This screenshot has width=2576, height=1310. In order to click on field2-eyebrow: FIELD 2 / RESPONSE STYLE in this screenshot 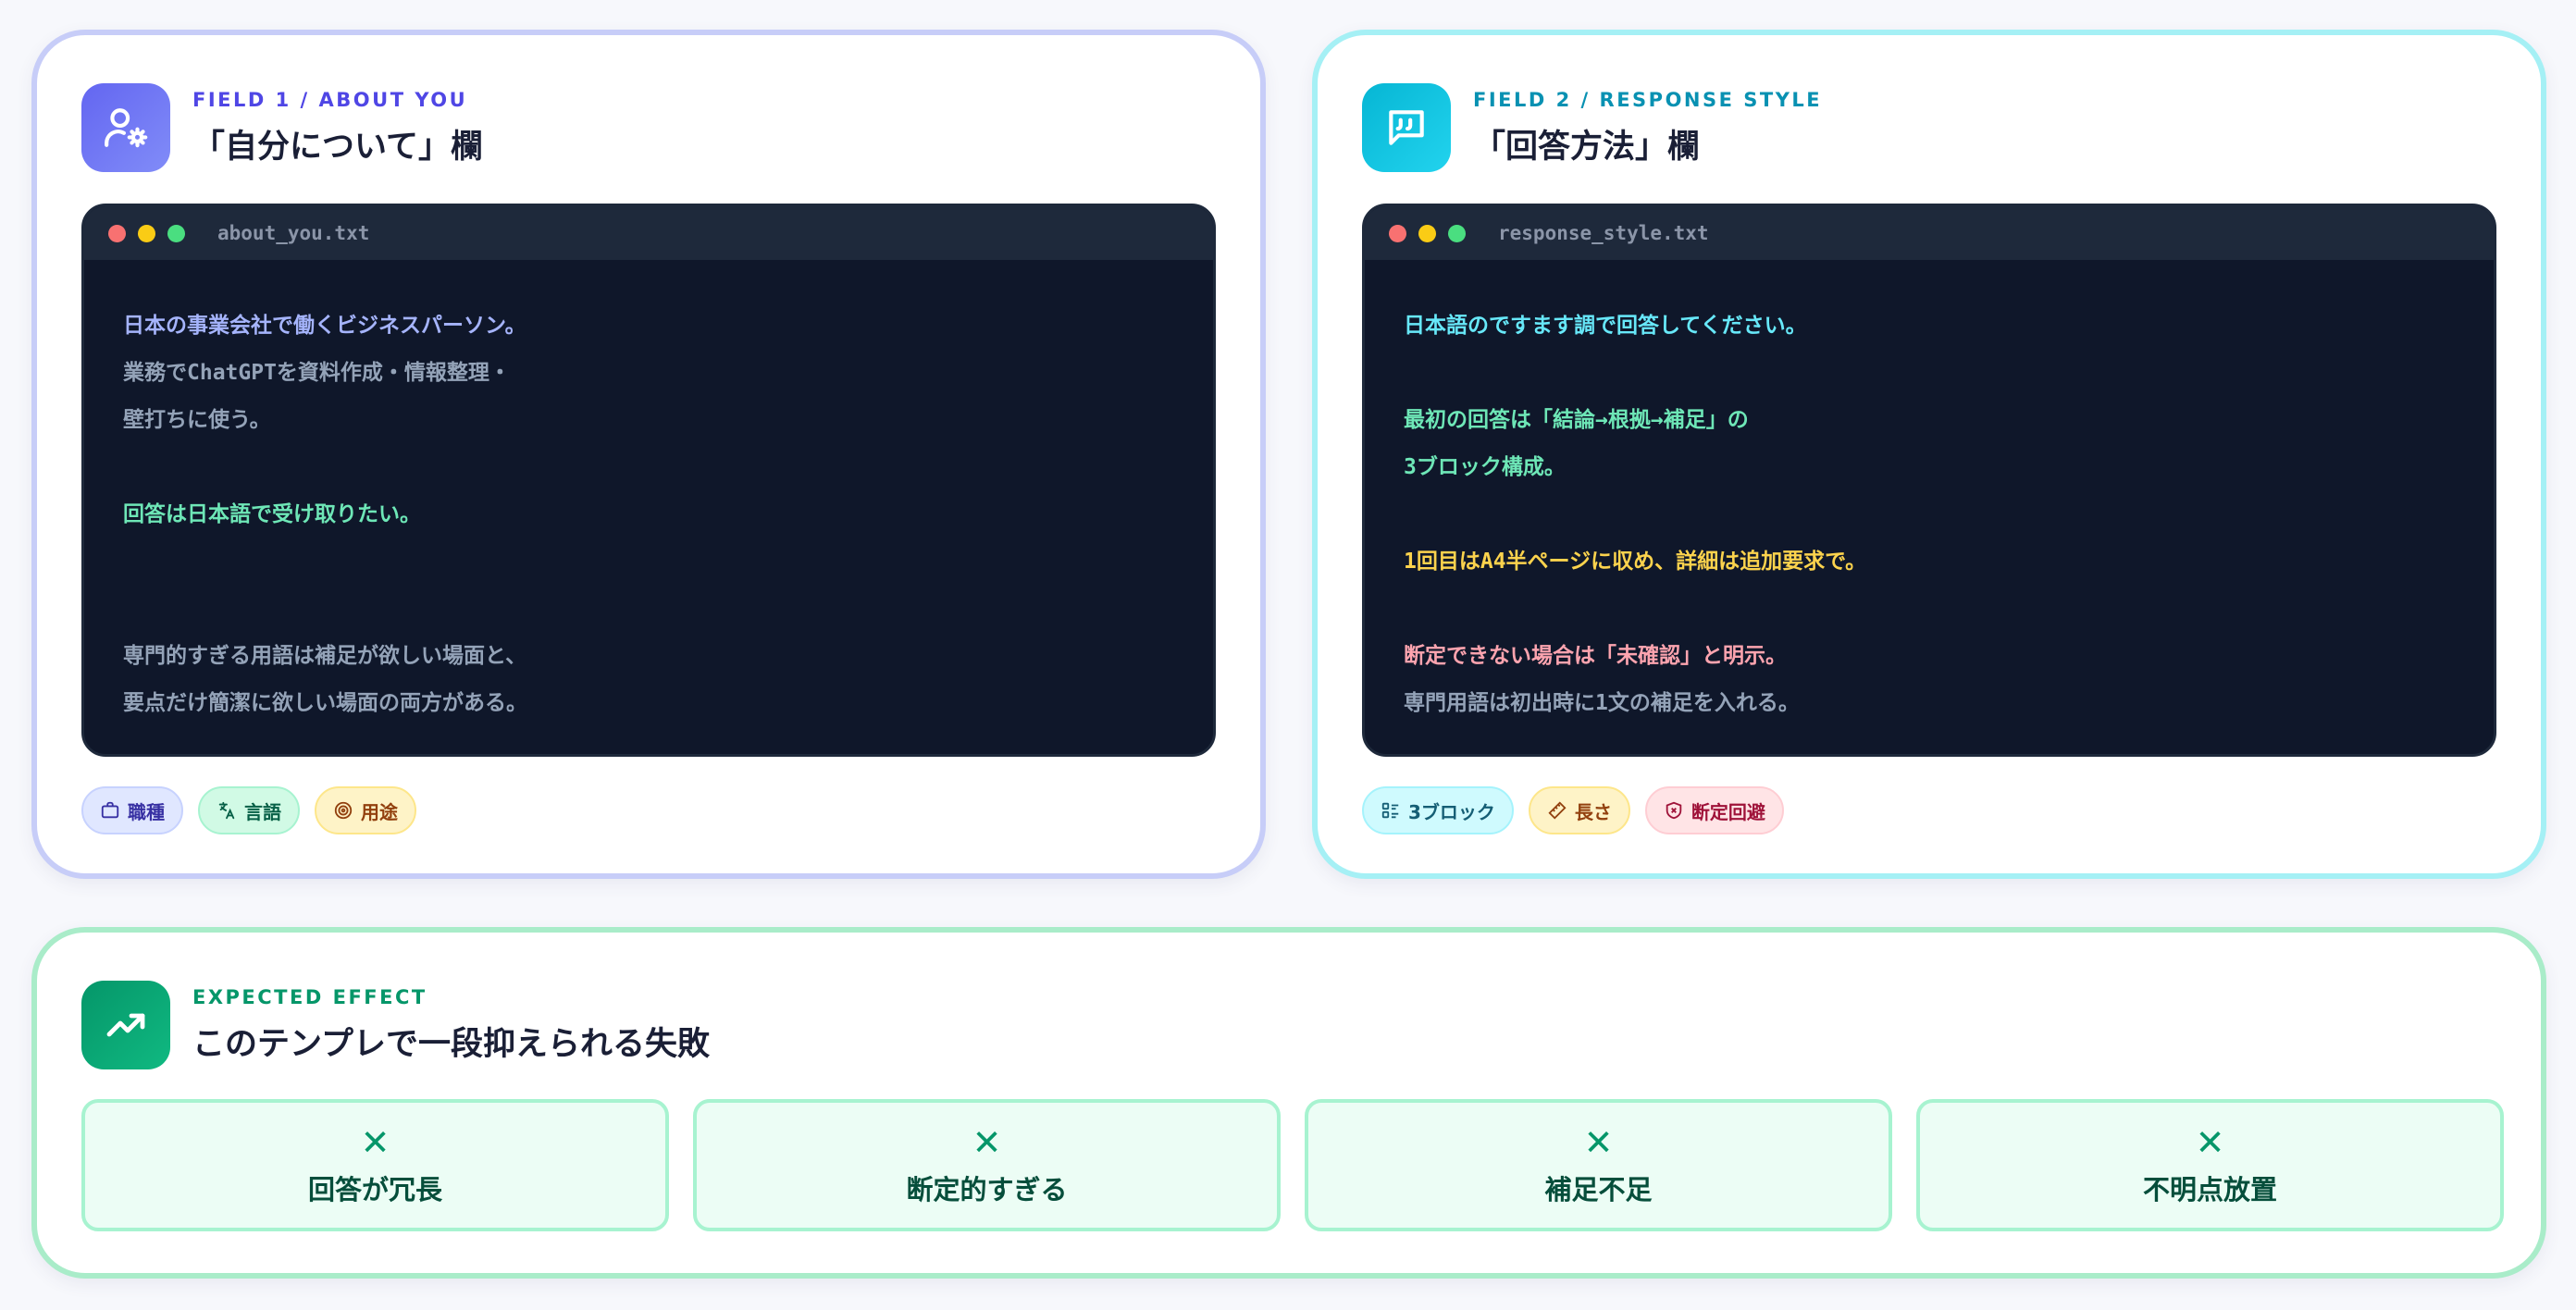, I will do `click(1648, 100)`.